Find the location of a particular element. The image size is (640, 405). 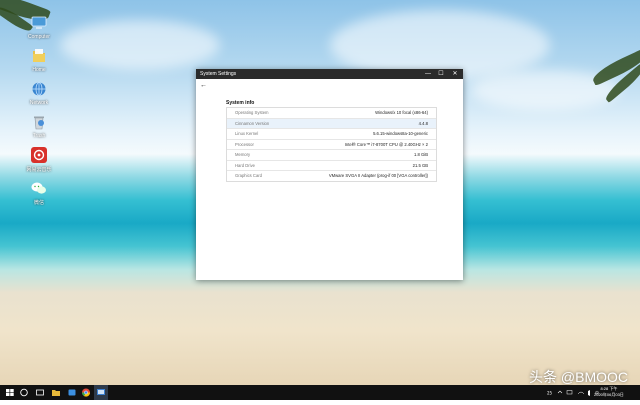

window-titlebar: System Settings — ☐ ✕ is located at coordinates (329, 74).